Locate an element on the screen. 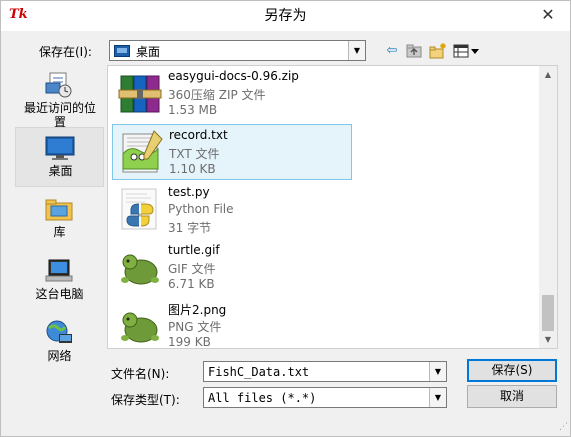  new-folder-icon is located at coordinates (438, 51).